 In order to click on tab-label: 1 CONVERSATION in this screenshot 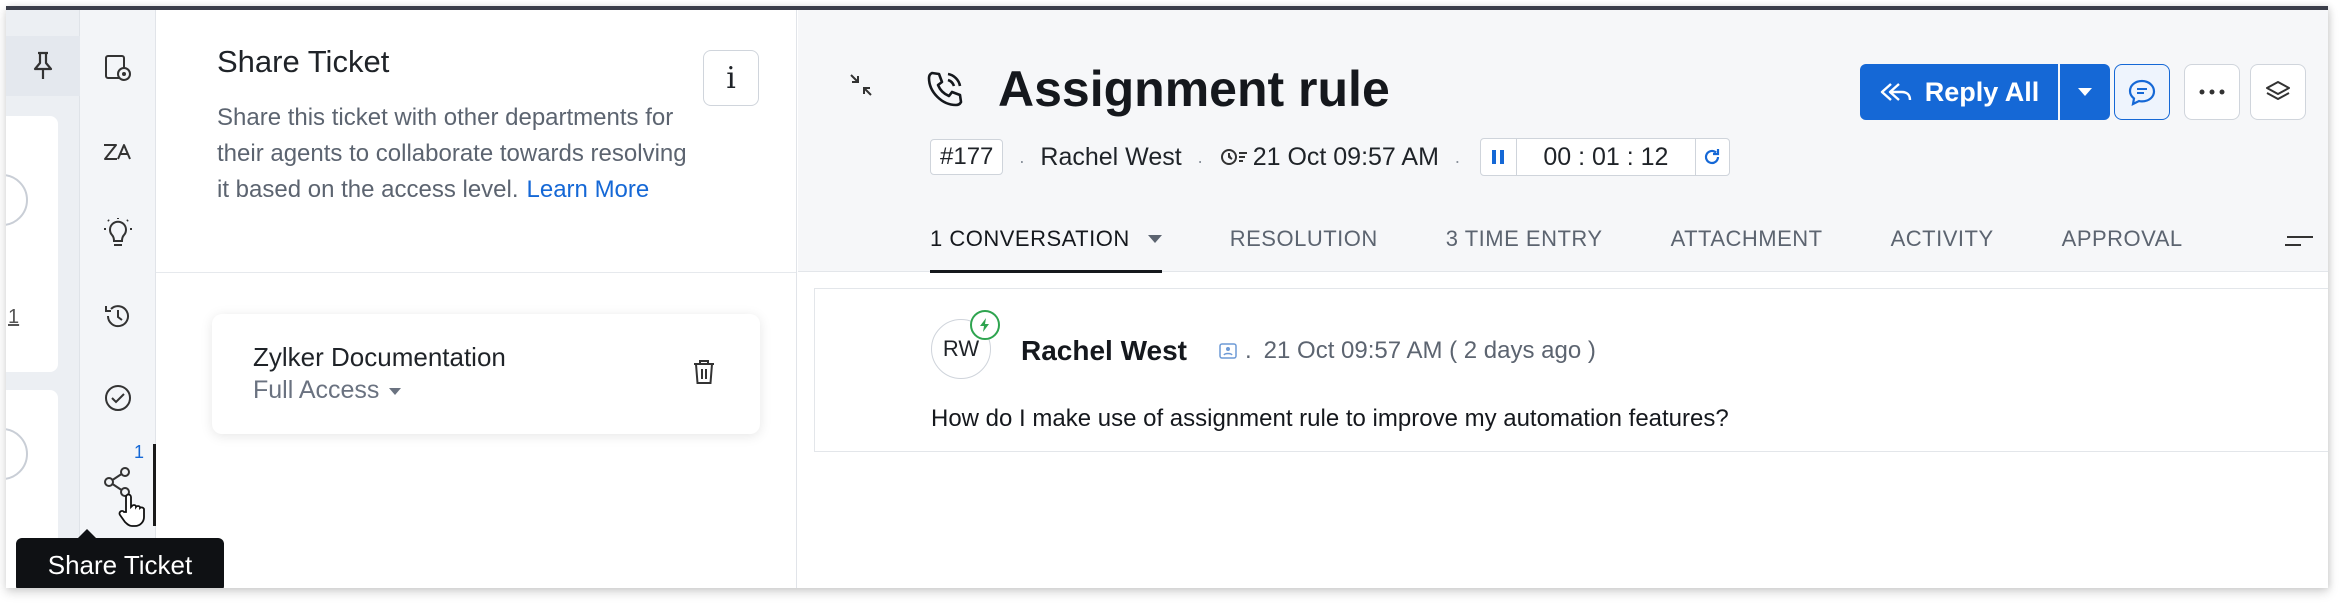, I will do `click(1030, 238)`.